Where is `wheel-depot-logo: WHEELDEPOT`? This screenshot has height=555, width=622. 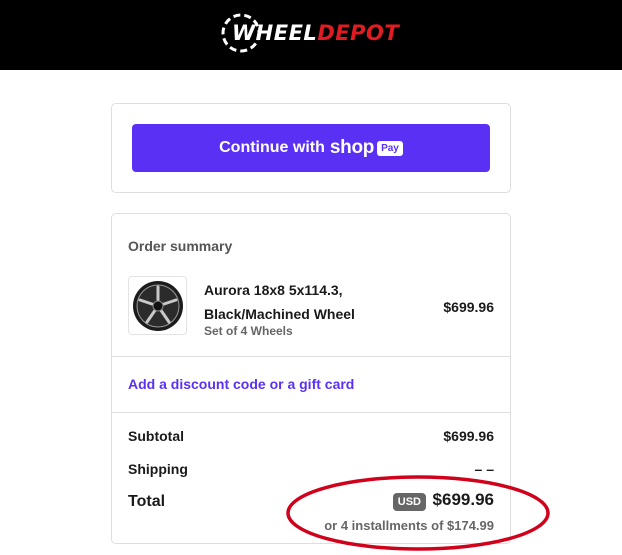 wheel-depot-logo: WHEELDEPOT is located at coordinates (310, 33).